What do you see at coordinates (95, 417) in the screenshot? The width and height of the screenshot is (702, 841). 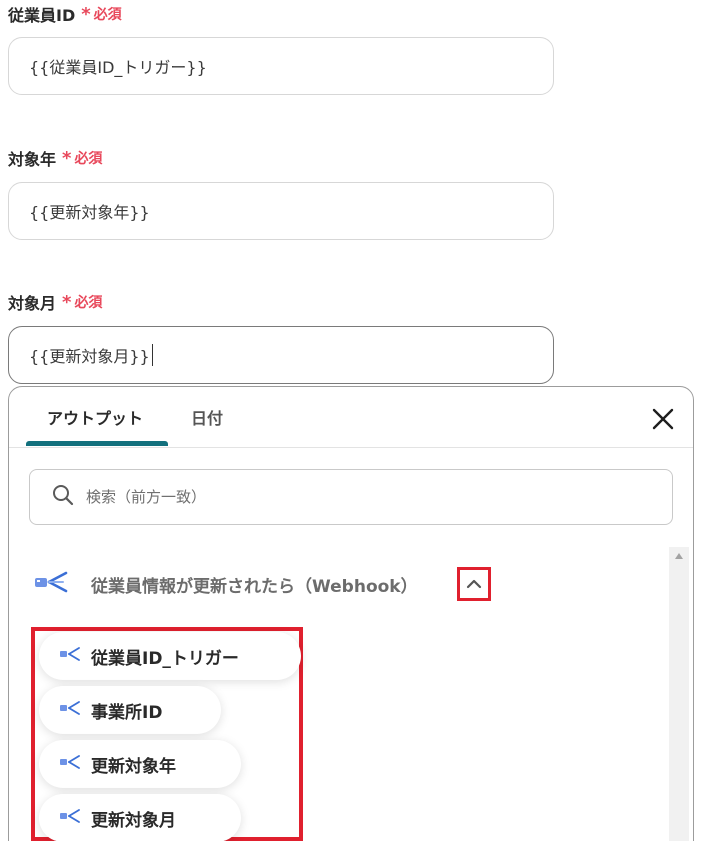 I see `tab-output: アウトプット` at bounding box center [95, 417].